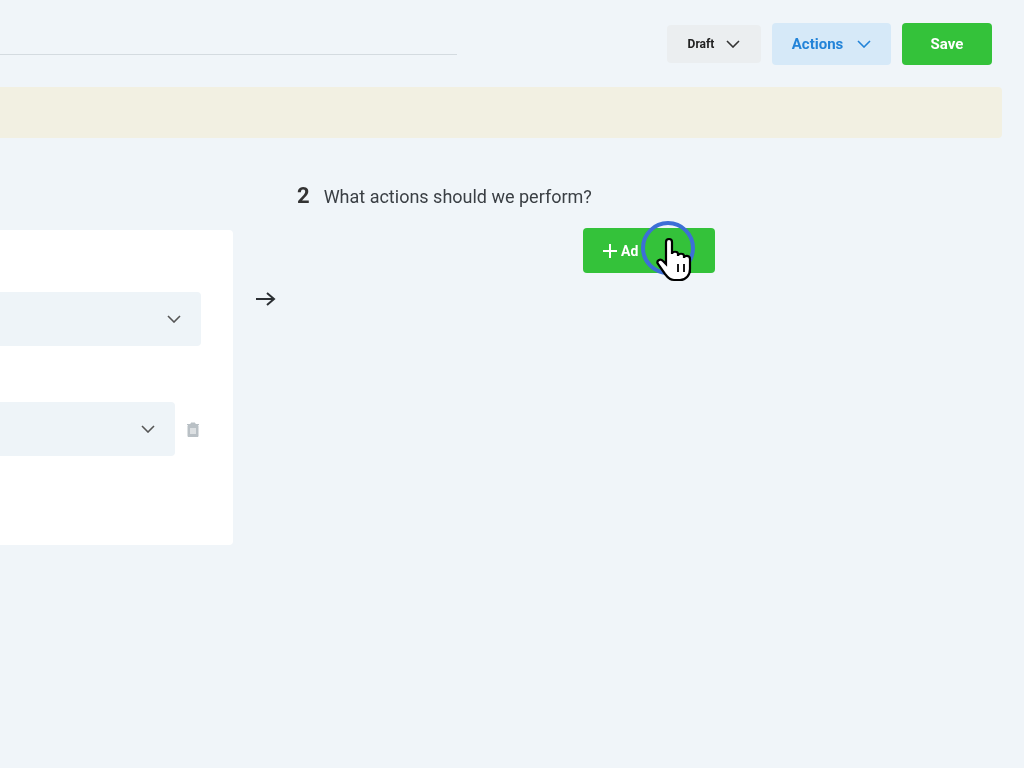 The height and width of the screenshot is (768, 1024). Describe the element at coordinates (947, 44) in the screenshot. I see `save-button: Save` at that location.